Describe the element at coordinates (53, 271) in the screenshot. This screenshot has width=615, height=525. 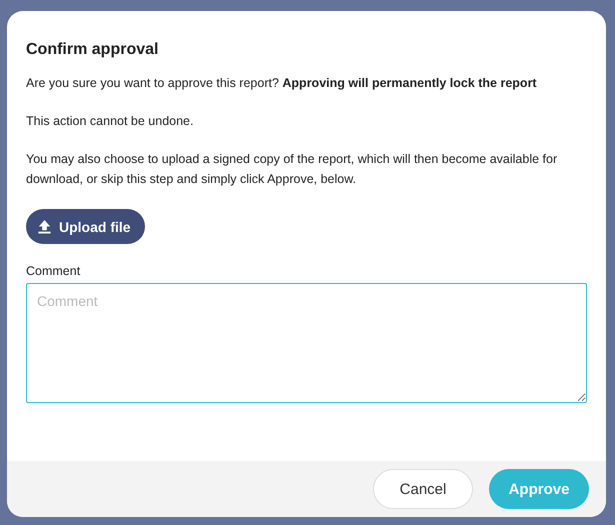
I see `field-label: Comment` at that location.